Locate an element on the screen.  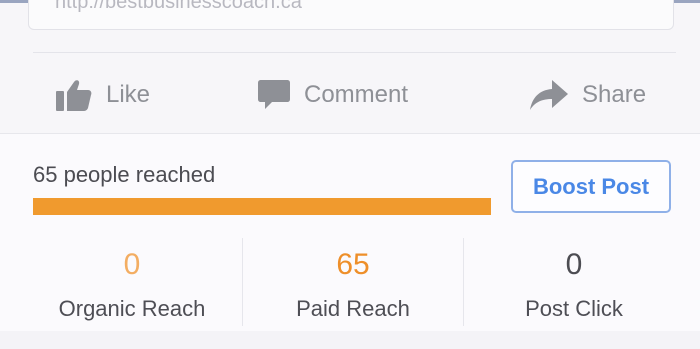
stat-paid-reach: 65 Paid Reach is located at coordinates (353, 282).